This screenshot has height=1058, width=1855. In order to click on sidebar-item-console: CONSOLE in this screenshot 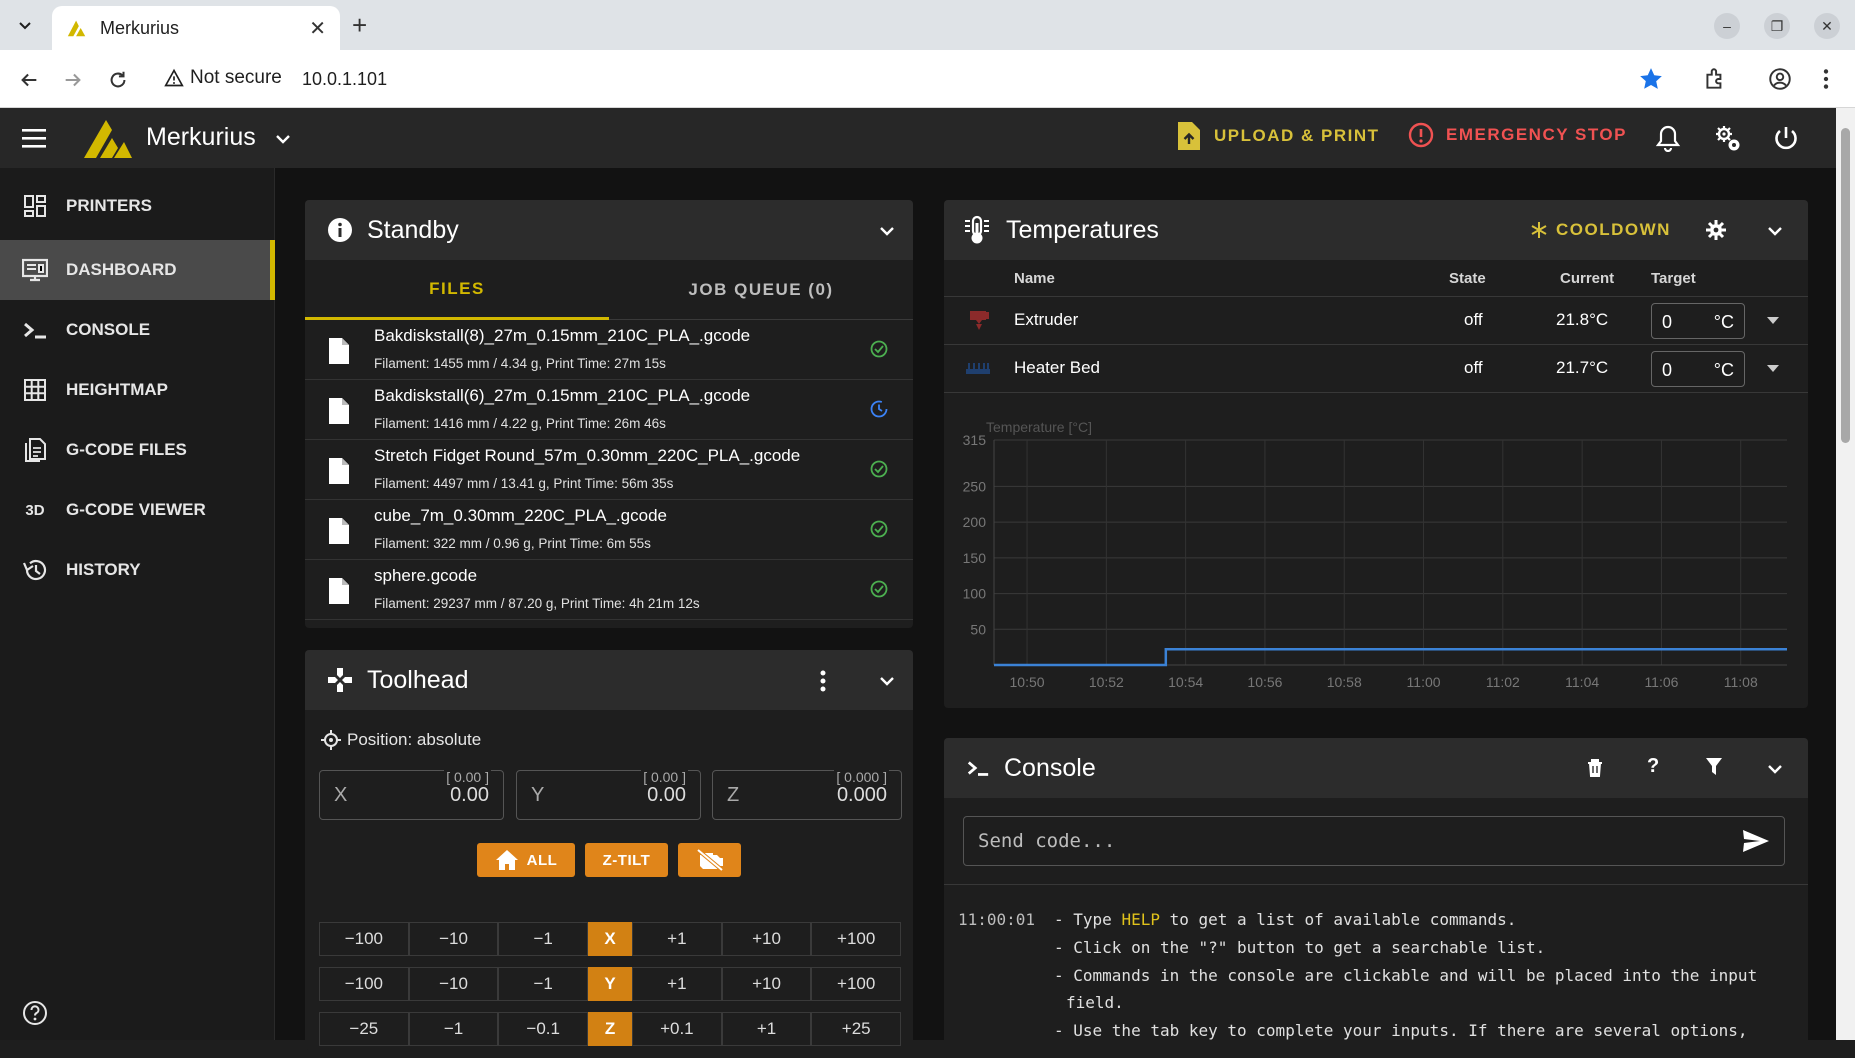, I will do `click(137, 330)`.